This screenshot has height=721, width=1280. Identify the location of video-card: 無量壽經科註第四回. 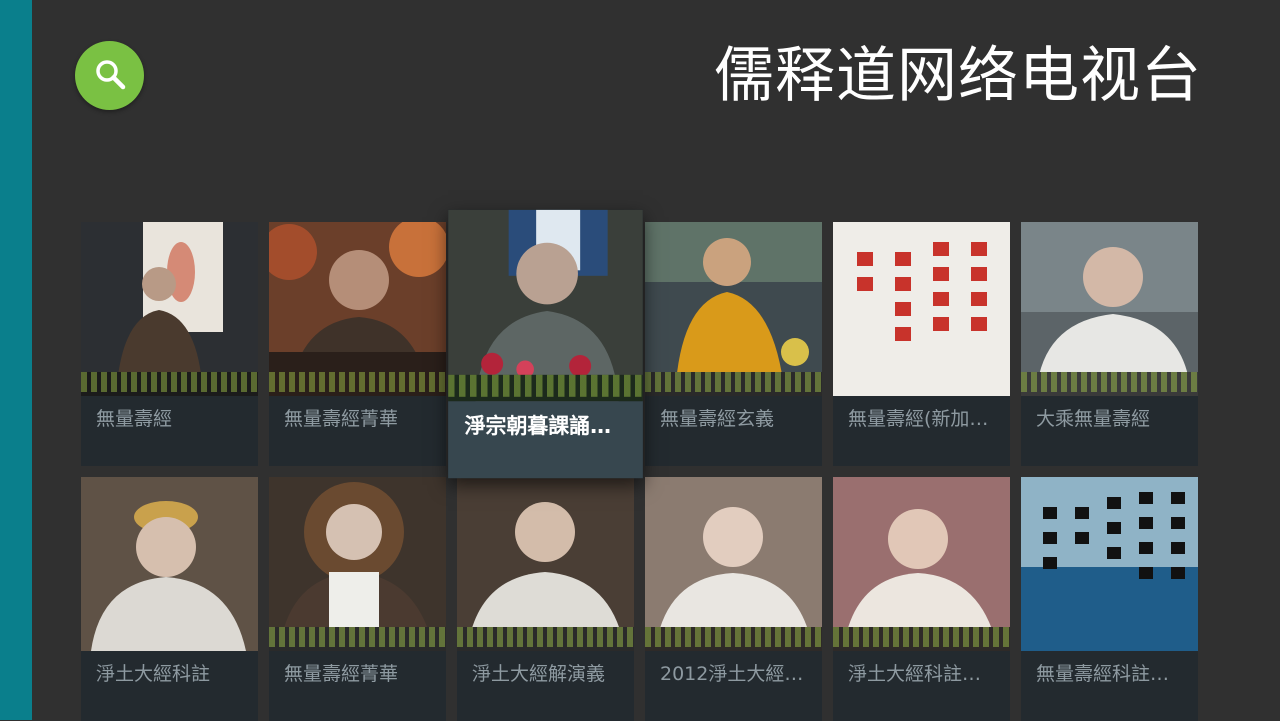
(1109, 599).